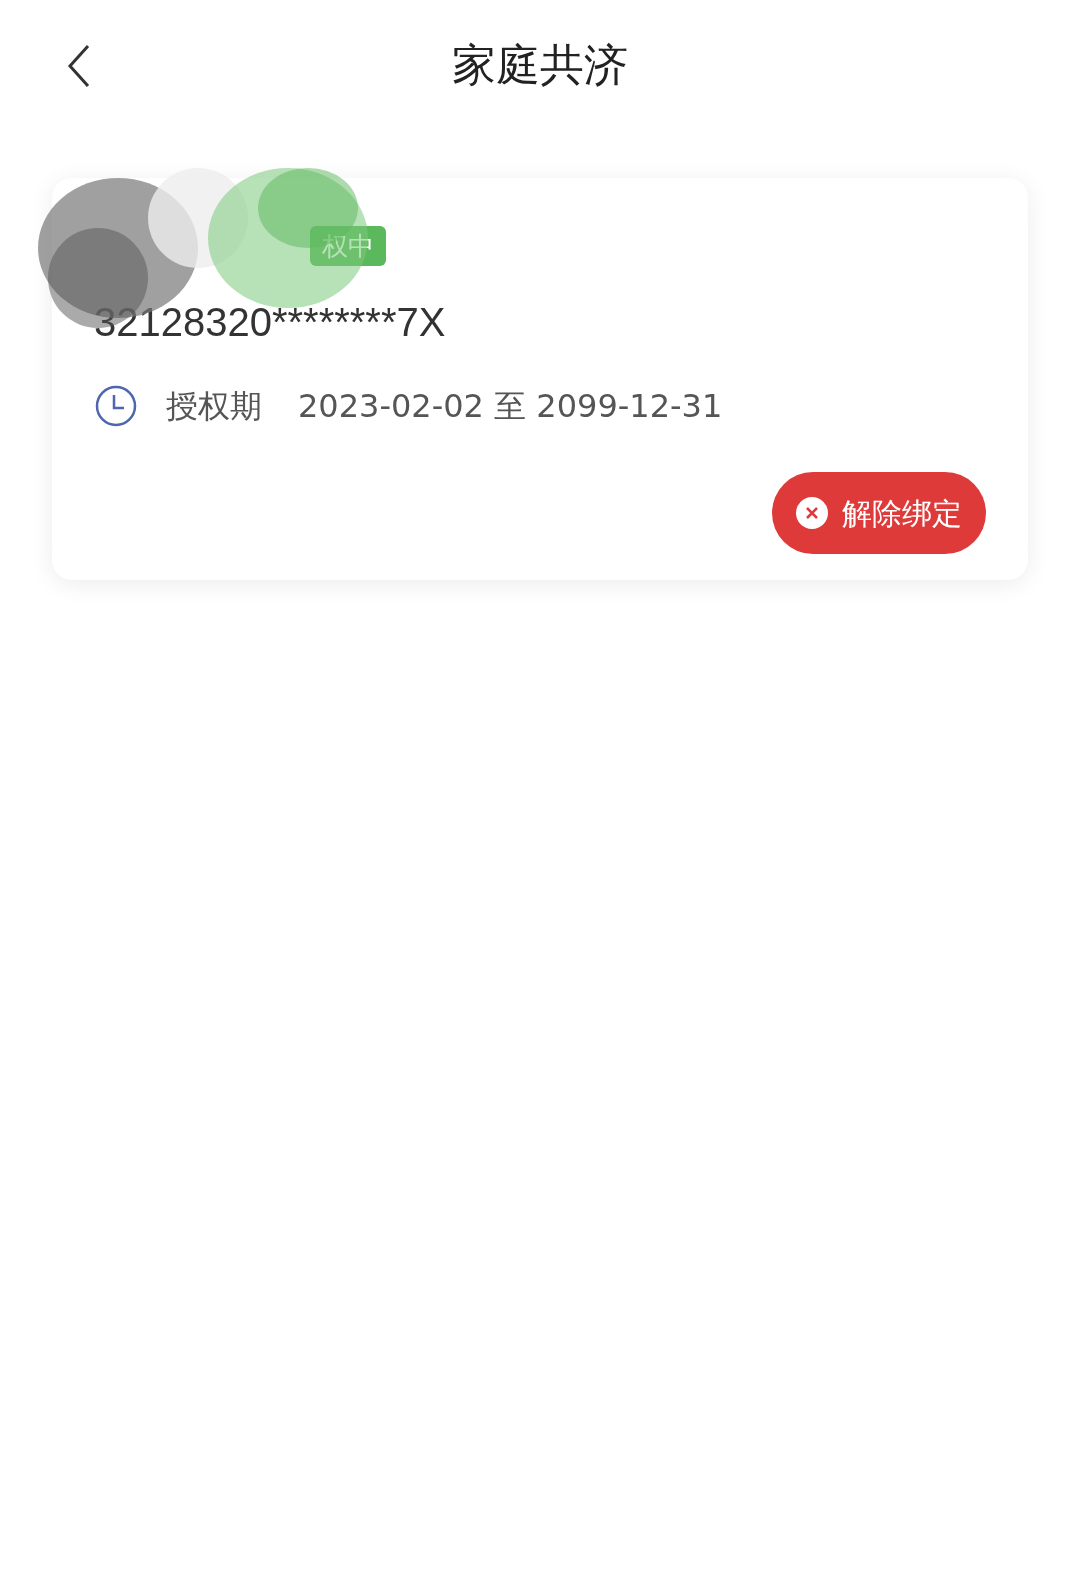 Image resolution: width=1080 pixels, height=1577 pixels. What do you see at coordinates (510, 406) in the screenshot?
I see `period-value: 2023-02-02 至 2099-12-31` at bounding box center [510, 406].